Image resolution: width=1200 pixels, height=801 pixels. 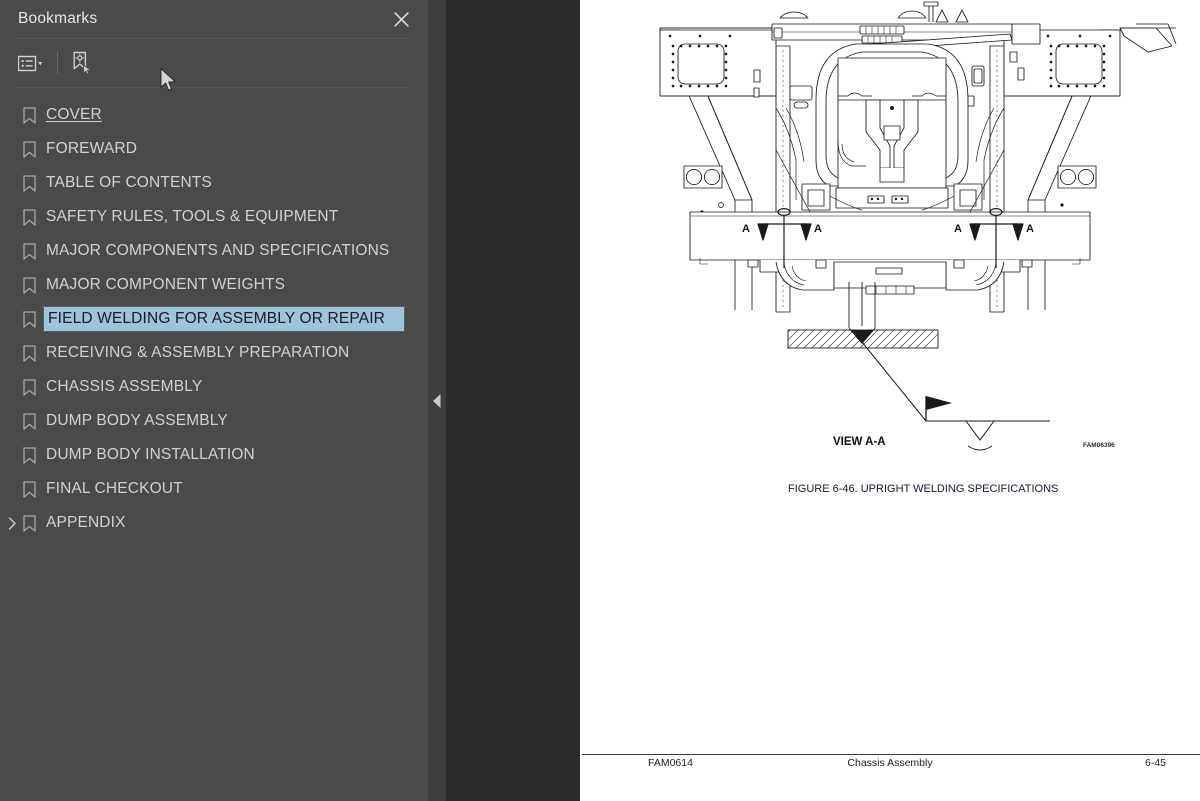 What do you see at coordinates (40, 63) in the screenshot?
I see `chevron-down-icon` at bounding box center [40, 63].